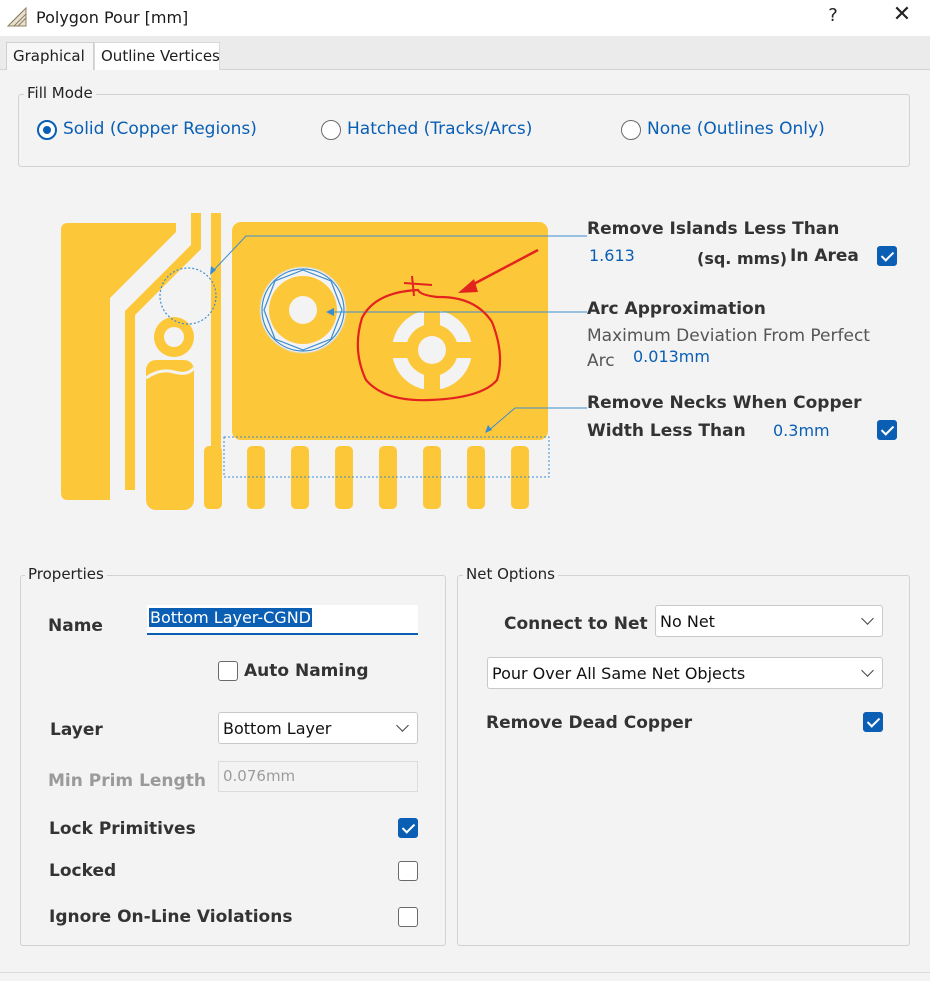  What do you see at coordinates (887, 430) in the screenshot?
I see `remove-necks-checkbox` at bounding box center [887, 430].